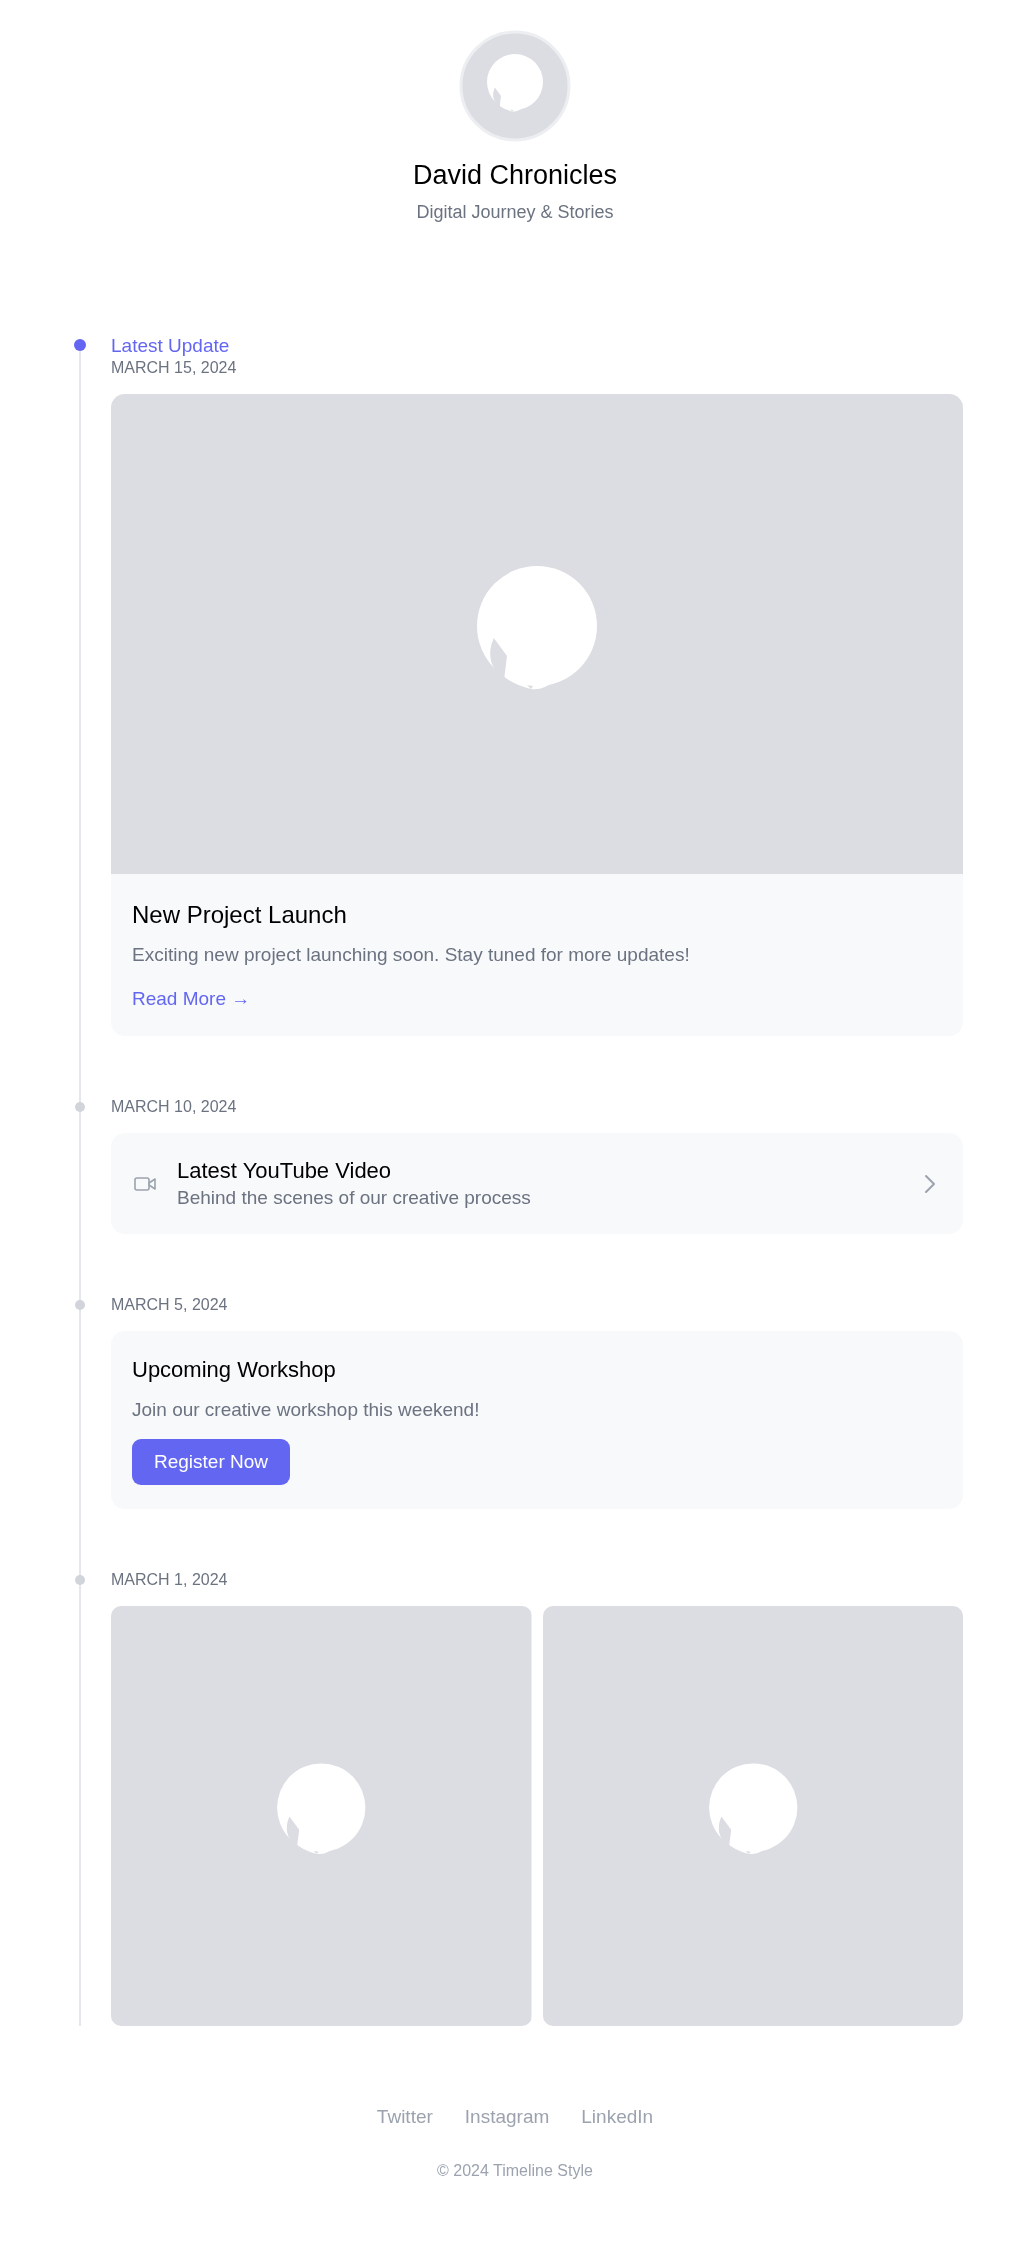 The image size is (1030, 2244). Describe the element at coordinates (404, 2117) in the screenshot. I see `footer-link: Twitter` at that location.